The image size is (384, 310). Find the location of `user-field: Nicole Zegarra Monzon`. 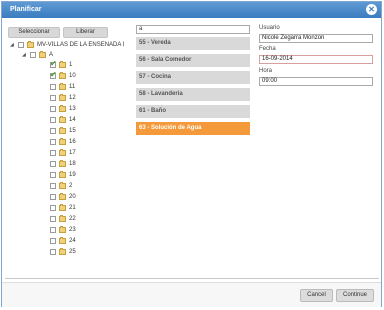

user-field: Nicole Zegarra Monzon is located at coordinates (316, 38).